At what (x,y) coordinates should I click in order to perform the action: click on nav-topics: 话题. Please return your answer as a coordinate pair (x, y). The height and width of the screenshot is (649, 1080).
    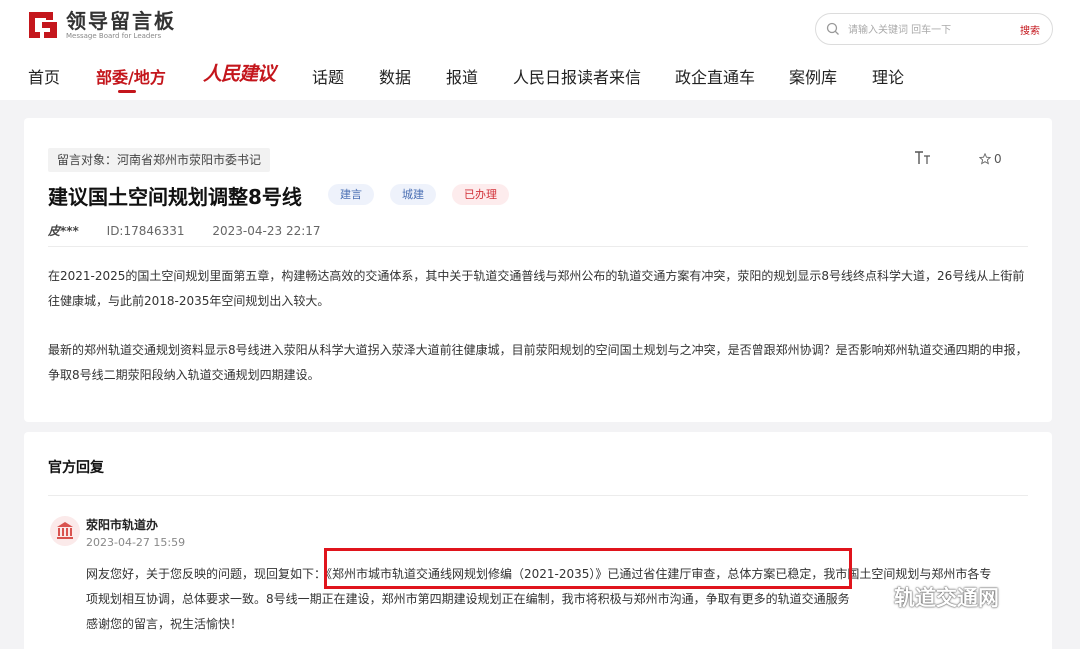
    Looking at the image, I should click on (328, 76).